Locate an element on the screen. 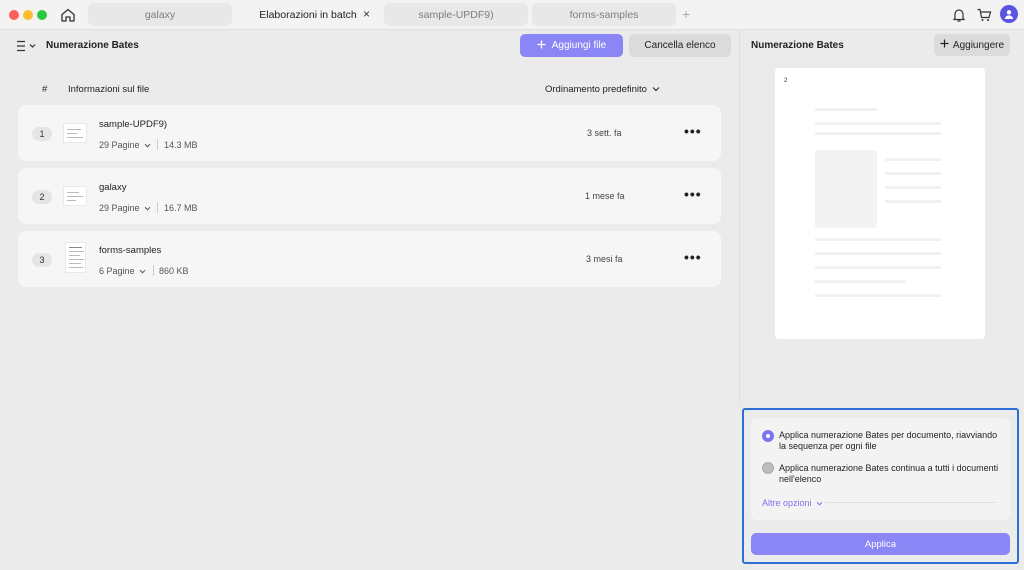 The height and width of the screenshot is (570, 1024). close-window-button is located at coordinates (14, 15).